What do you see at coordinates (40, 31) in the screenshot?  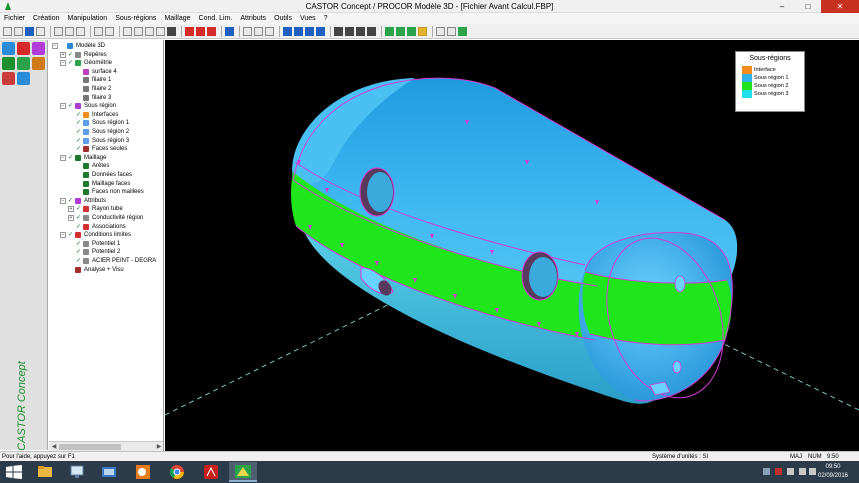 I see `print-icon` at bounding box center [40, 31].